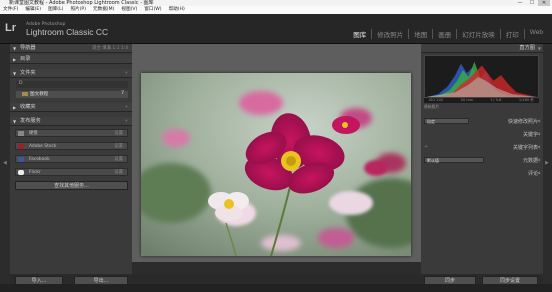  What do you see at coordinates (436, 100) in the screenshot?
I see `exif-iso: ISO 100` at bounding box center [436, 100].